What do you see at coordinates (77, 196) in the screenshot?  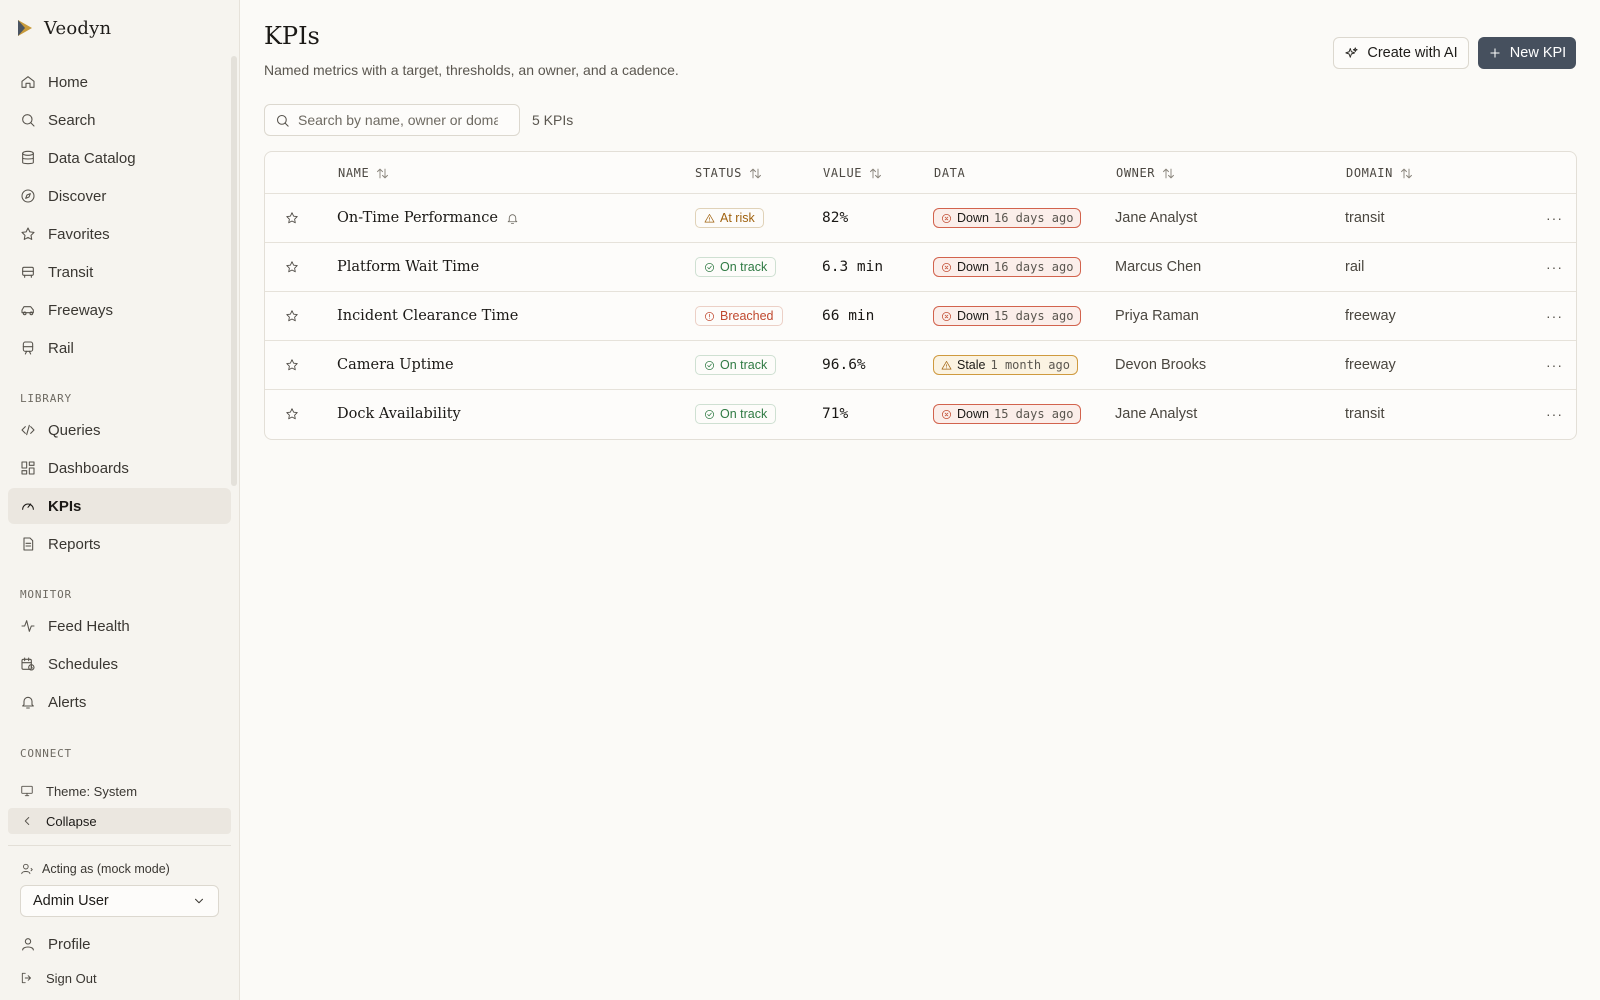 I see `nav-label: Discover` at bounding box center [77, 196].